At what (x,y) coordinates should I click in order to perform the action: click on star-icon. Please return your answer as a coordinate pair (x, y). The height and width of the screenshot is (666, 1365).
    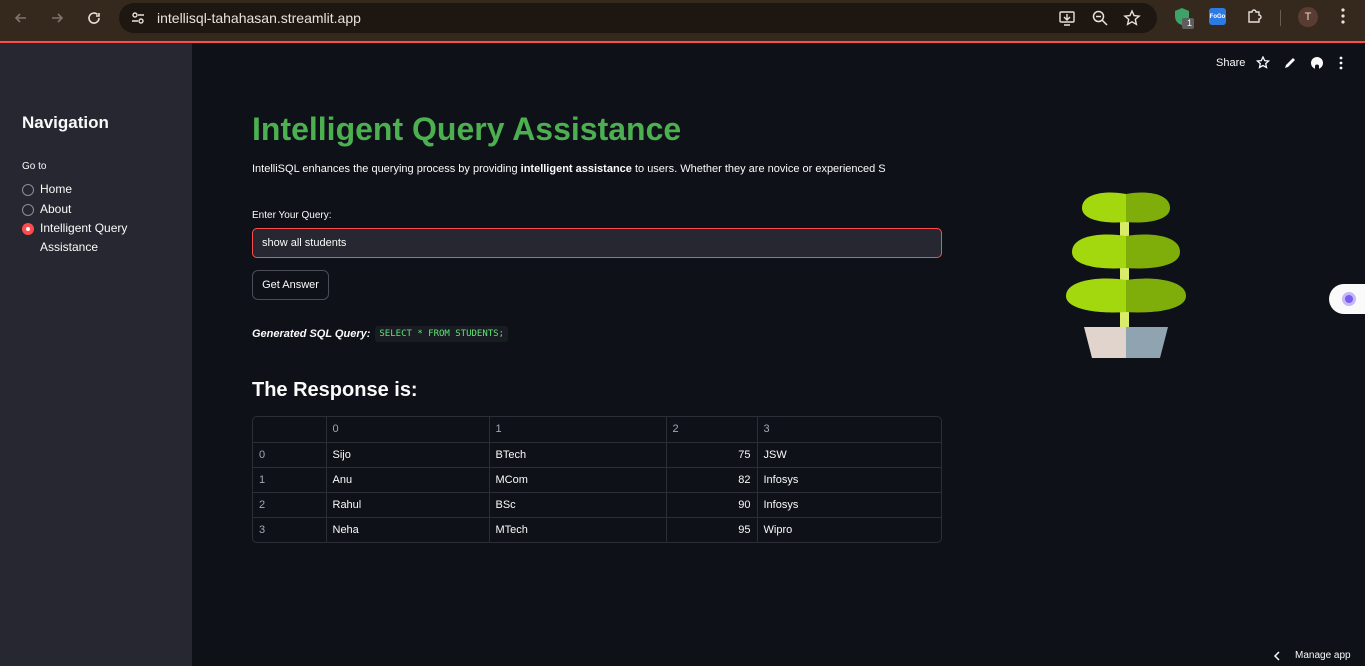
    Looking at the image, I should click on (1263, 64).